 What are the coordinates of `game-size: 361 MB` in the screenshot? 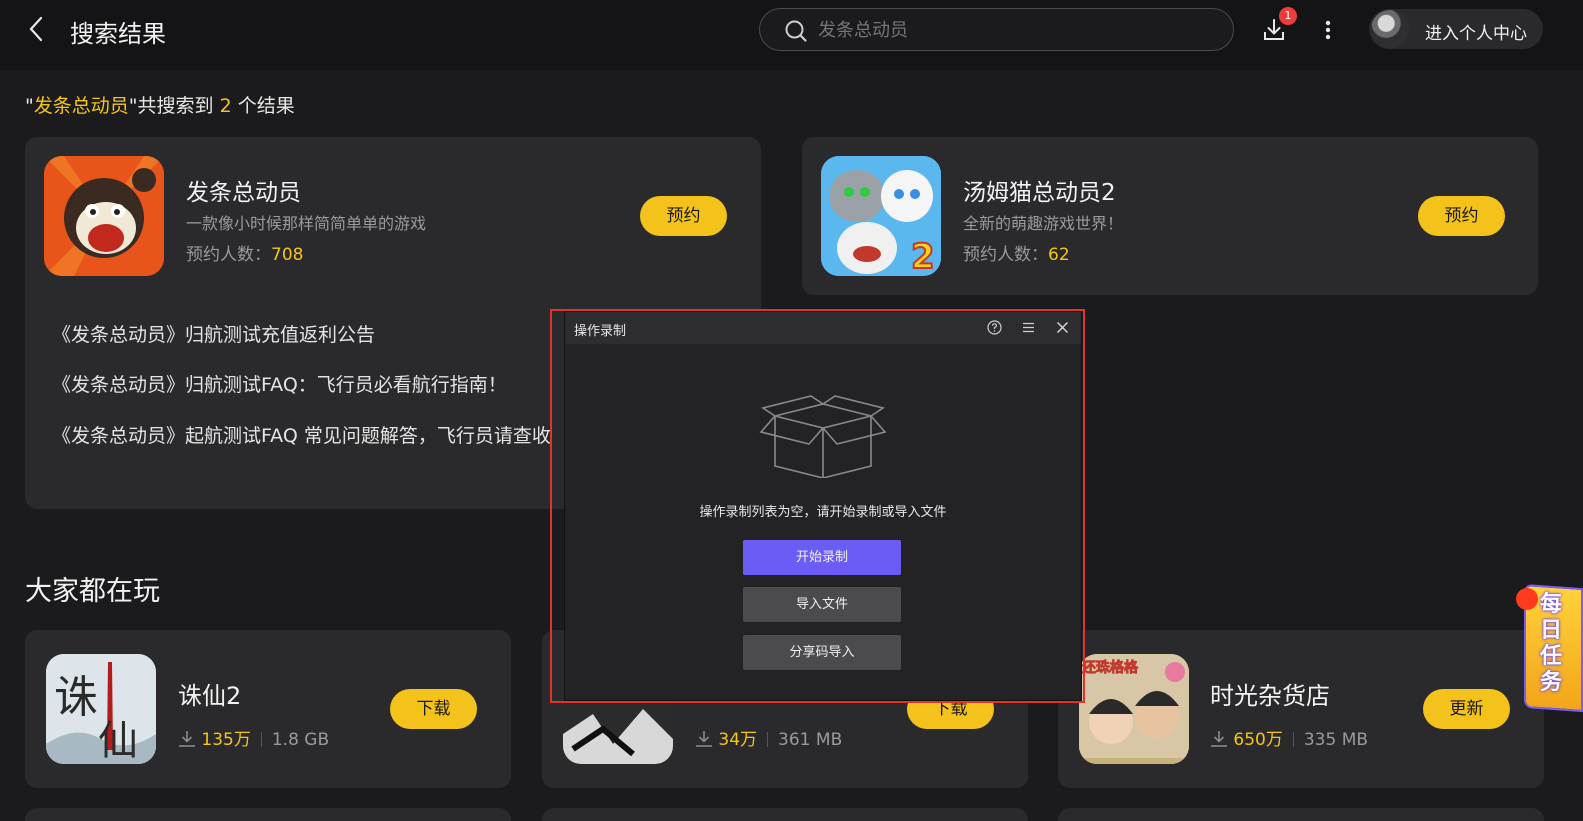 It's located at (810, 740).